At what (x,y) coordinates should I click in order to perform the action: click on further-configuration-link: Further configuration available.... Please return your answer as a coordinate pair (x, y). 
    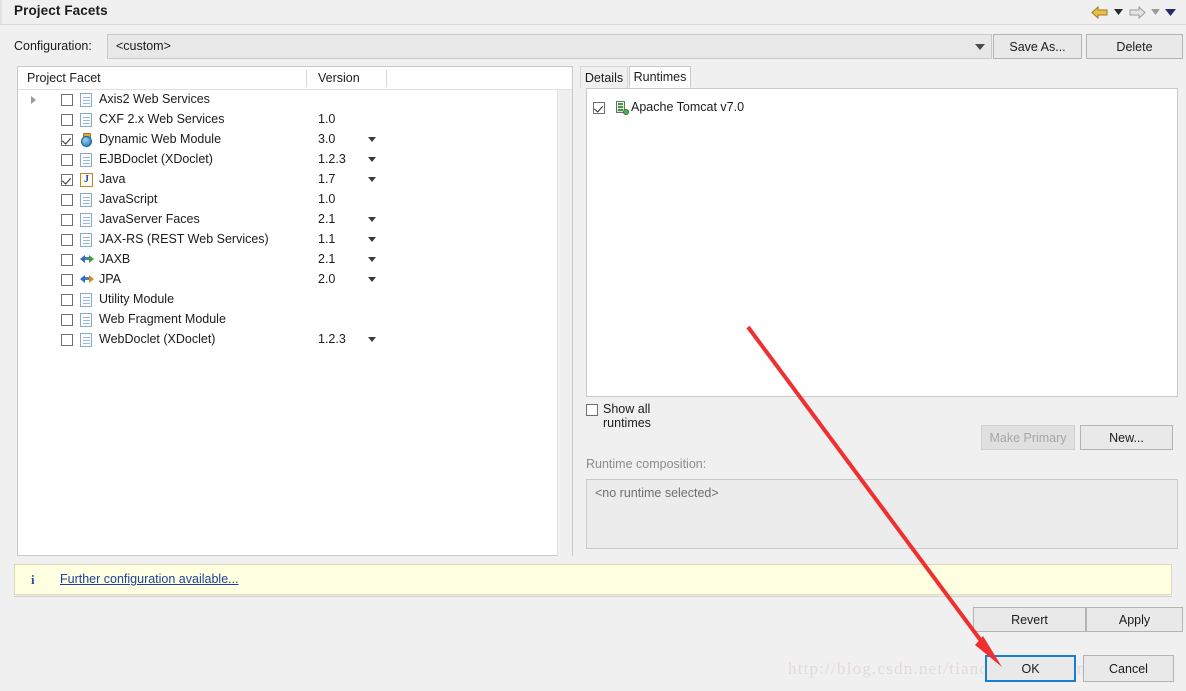
    Looking at the image, I should click on (149, 579).